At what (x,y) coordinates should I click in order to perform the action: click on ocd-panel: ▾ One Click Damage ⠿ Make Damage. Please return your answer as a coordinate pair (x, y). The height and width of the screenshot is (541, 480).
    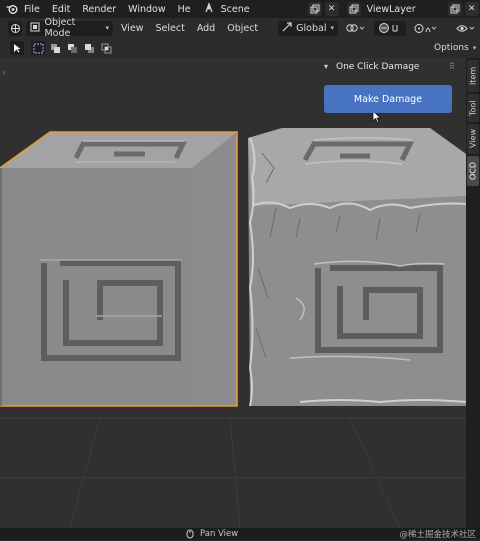
    Looking at the image, I should click on (392, 91).